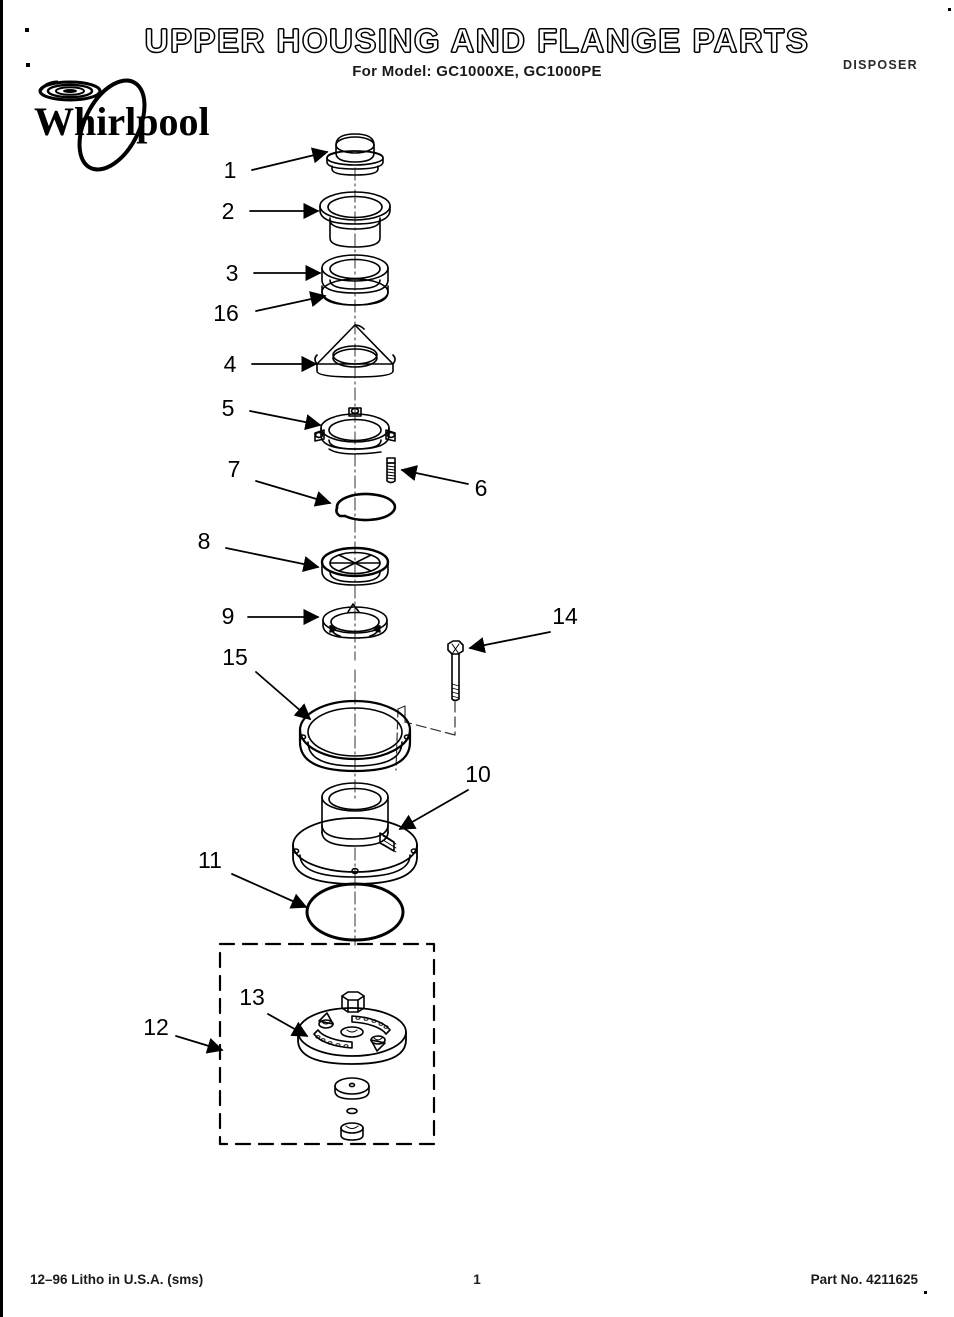  Describe the element at coordinates (352, 1036) in the screenshot. I see `shredder-plate` at that location.